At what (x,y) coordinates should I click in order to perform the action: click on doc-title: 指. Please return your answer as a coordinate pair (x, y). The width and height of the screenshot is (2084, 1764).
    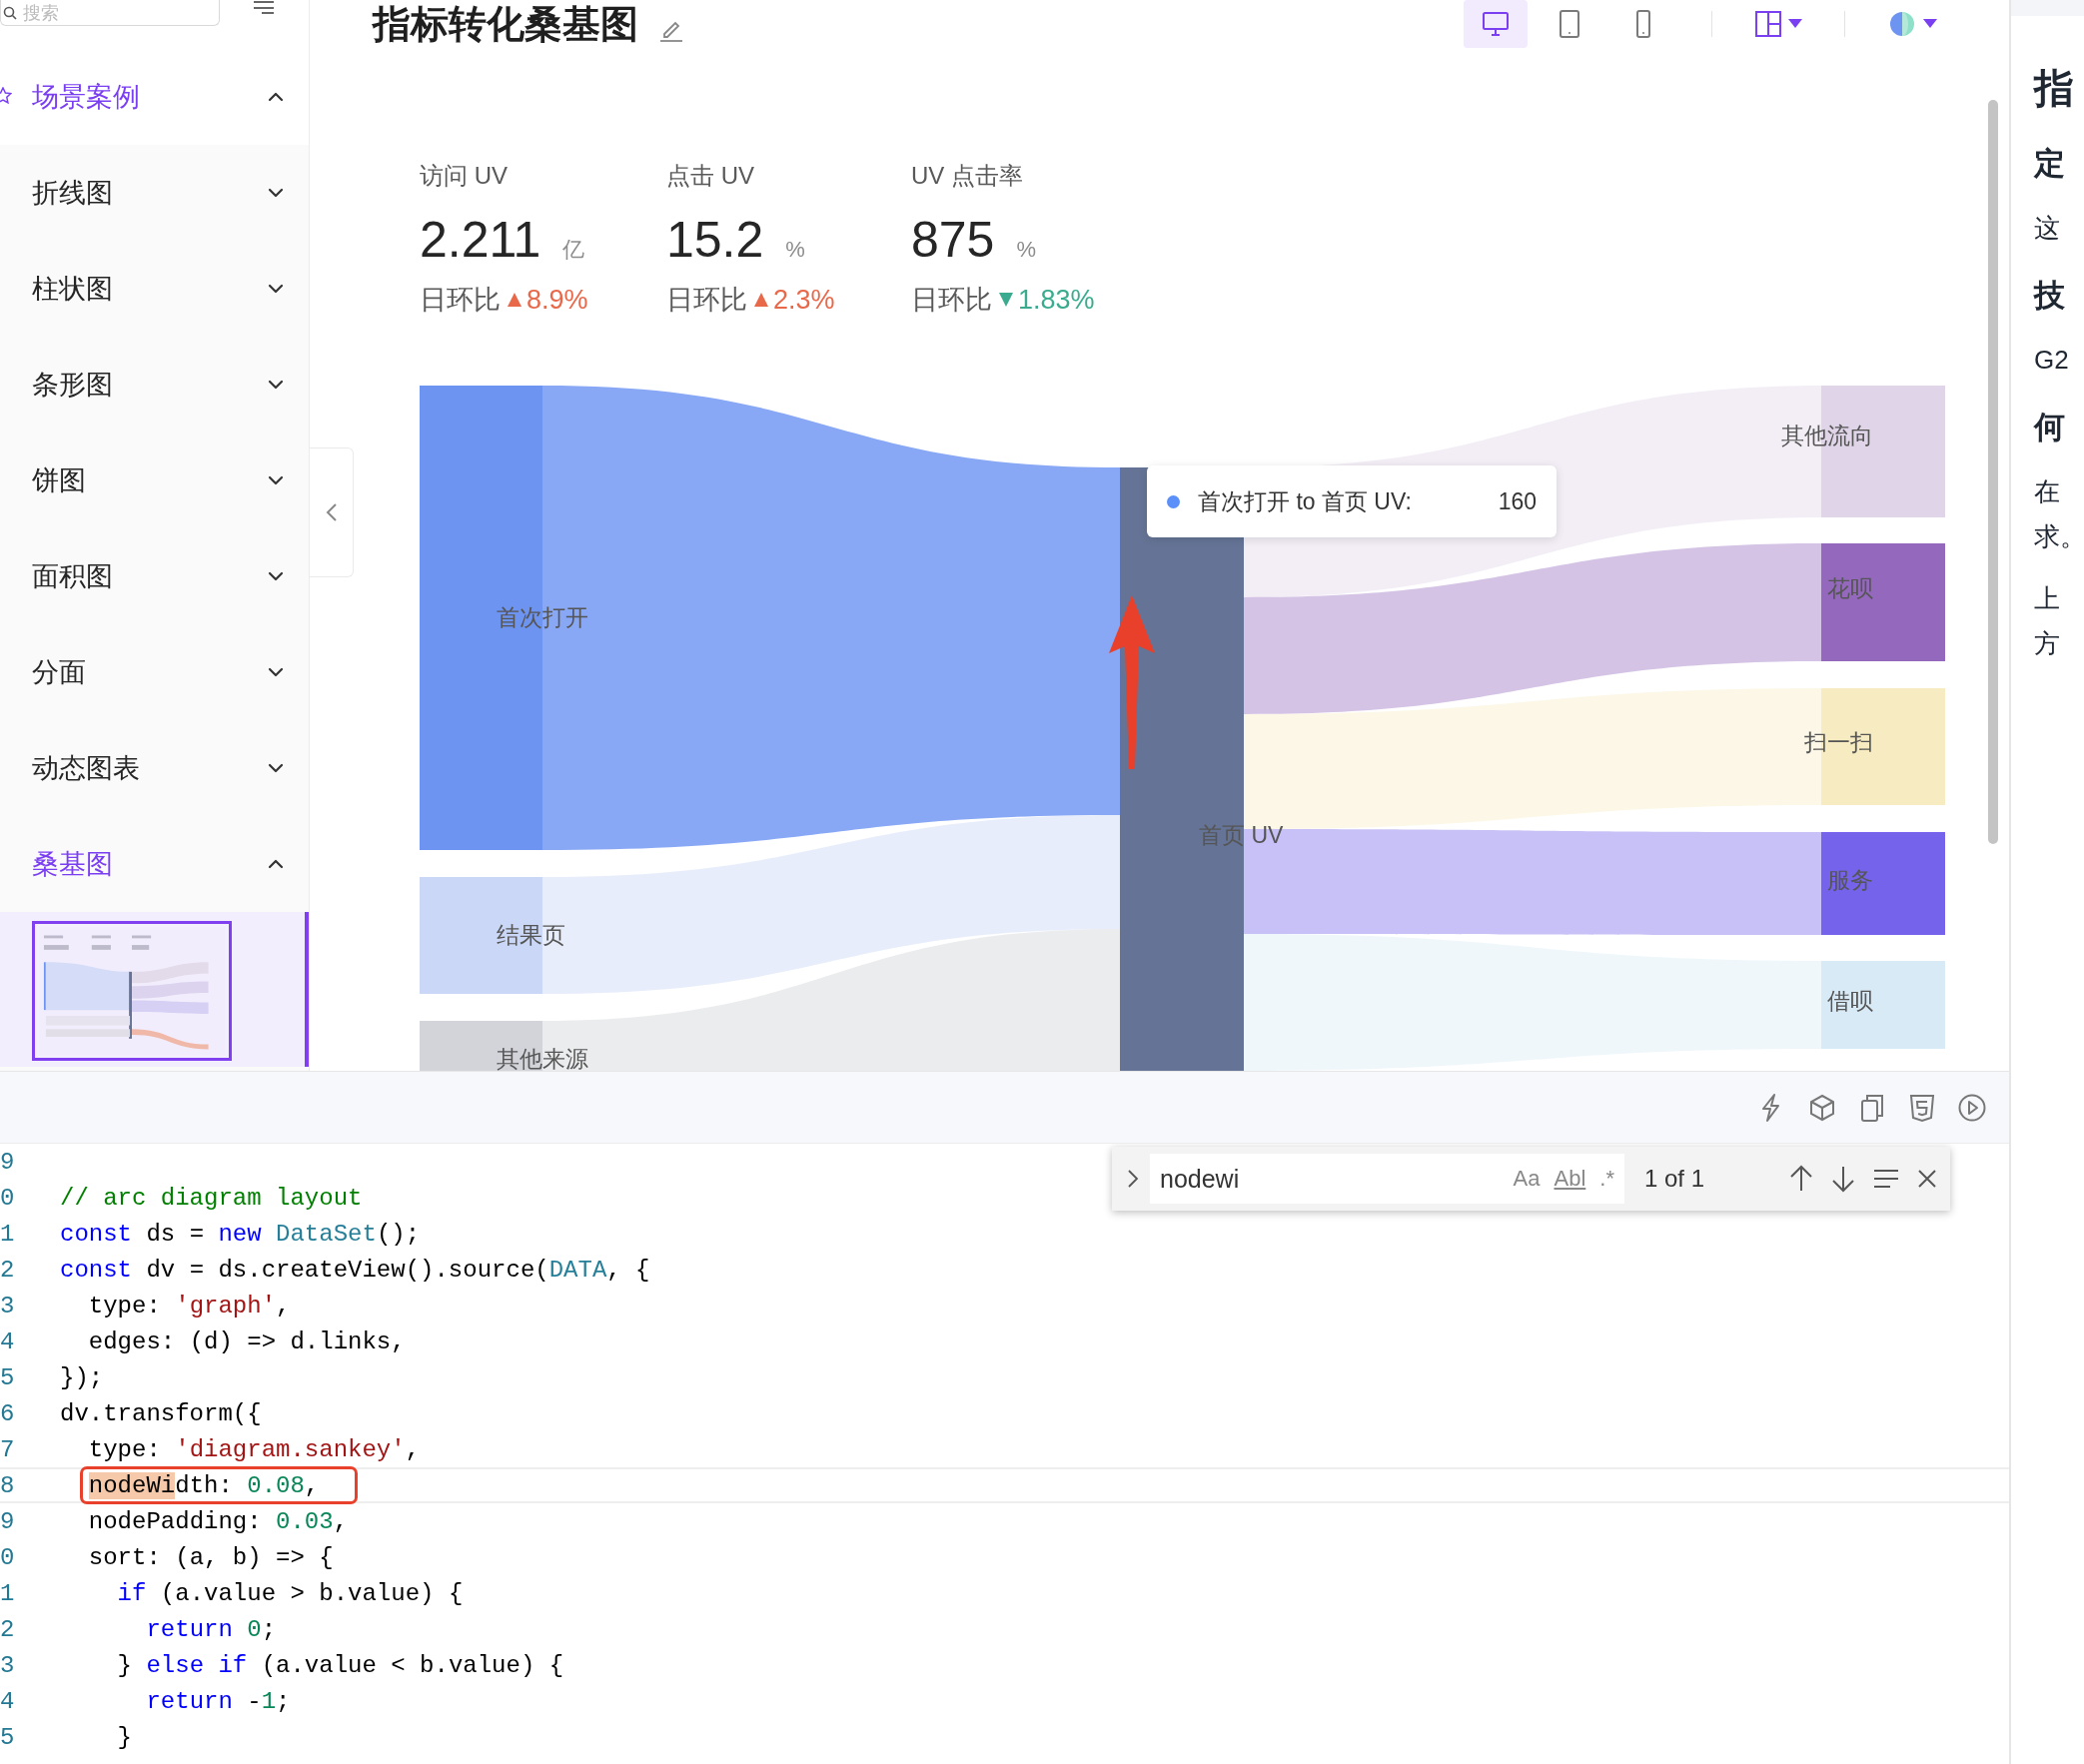
    Looking at the image, I should click on (2054, 88).